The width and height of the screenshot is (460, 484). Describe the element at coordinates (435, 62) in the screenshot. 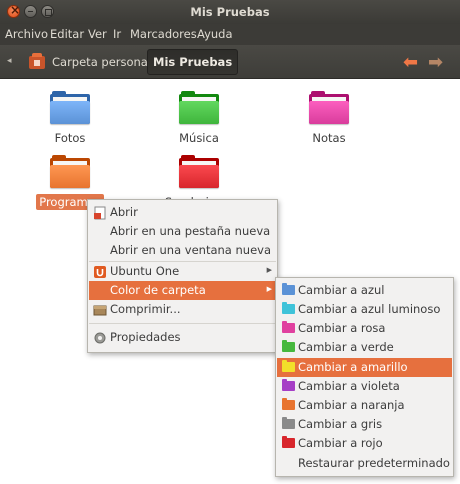

I see `forward-arrow-icon: ➡` at that location.